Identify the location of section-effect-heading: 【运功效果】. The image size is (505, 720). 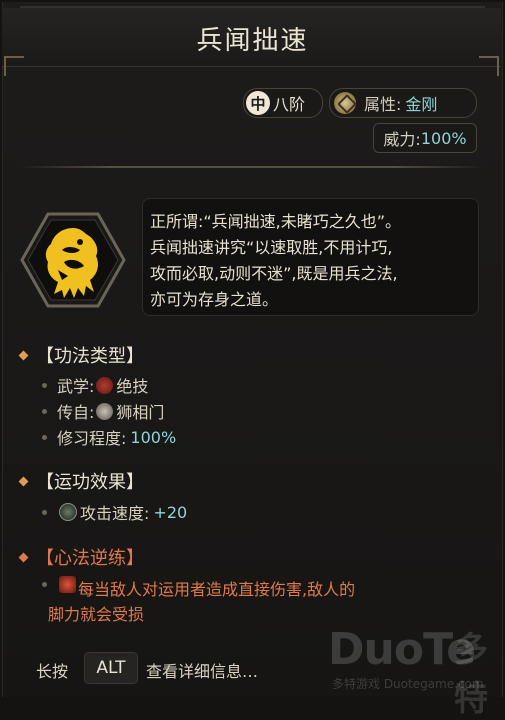
(81, 481).